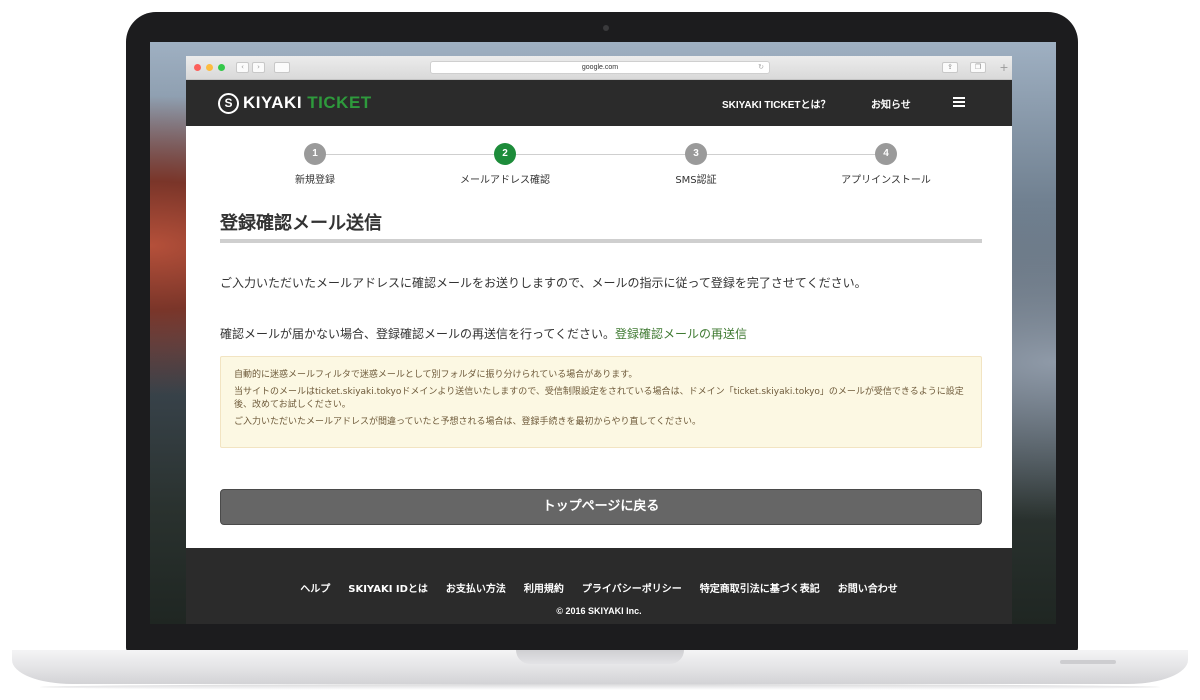 This screenshot has height=700, width=1200. Describe the element at coordinates (418, 334) in the screenshot. I see `resend-text: 確認メールが届かない場合、登録確認メールの再送信を行ってください。` at that location.